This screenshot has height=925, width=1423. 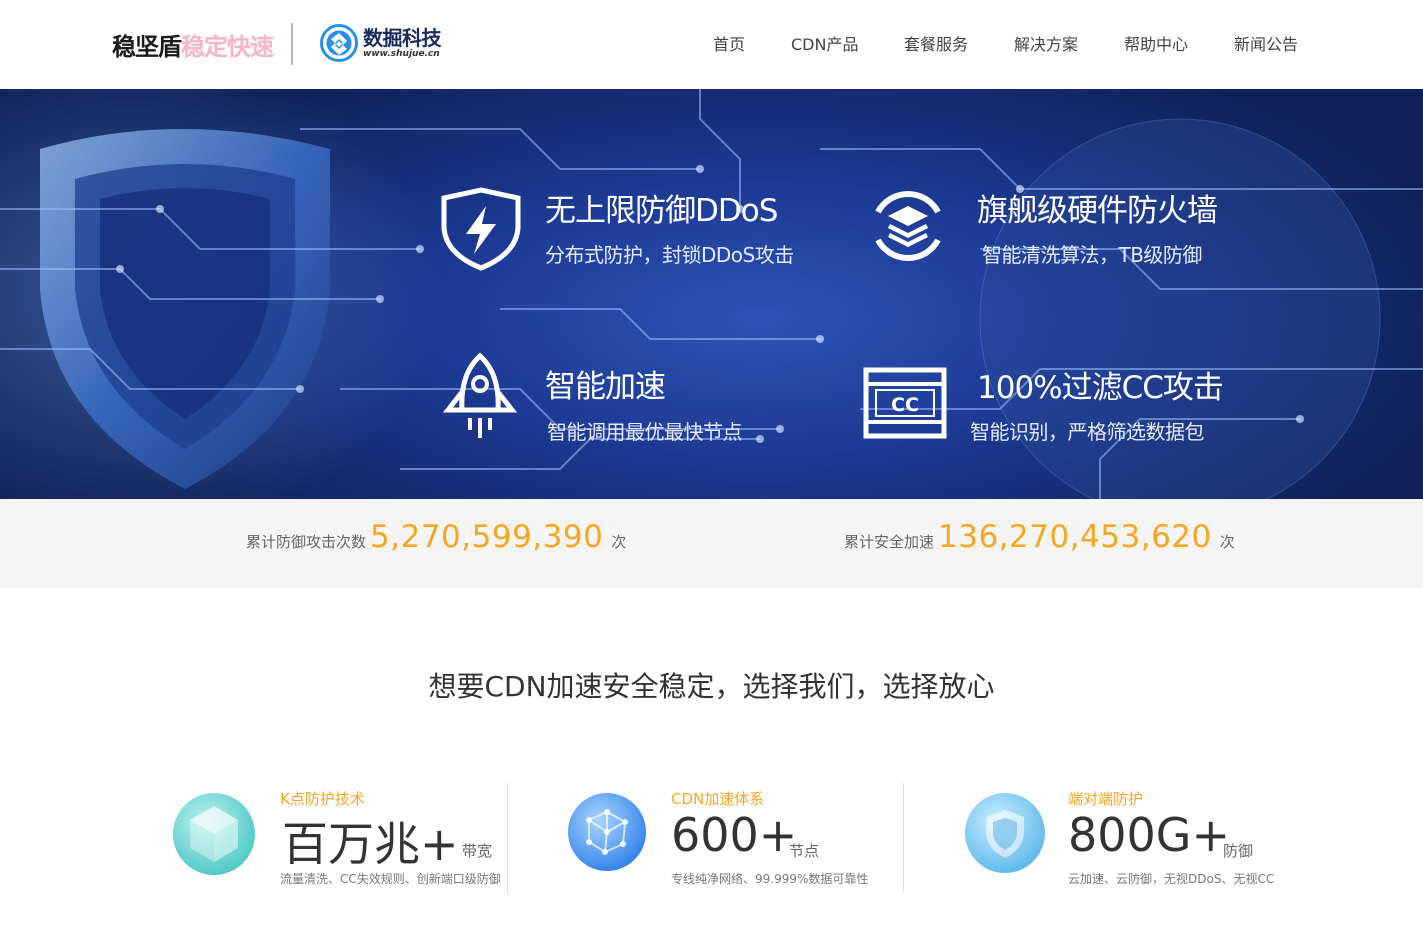 I want to click on card-category: 端对端防护, so click(x=1106, y=799).